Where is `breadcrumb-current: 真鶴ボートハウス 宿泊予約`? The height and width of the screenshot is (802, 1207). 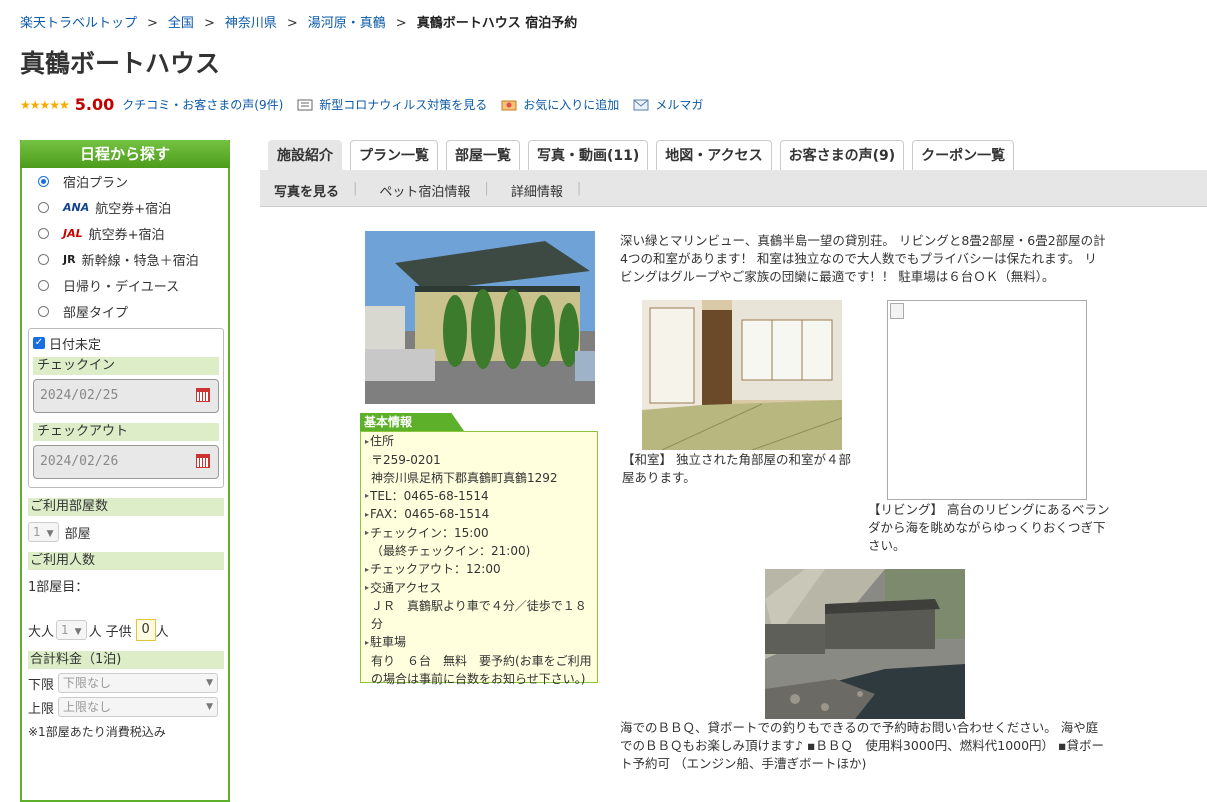
breadcrumb-current: 真鶴ボートハウス 宿泊予約 is located at coordinates (497, 23).